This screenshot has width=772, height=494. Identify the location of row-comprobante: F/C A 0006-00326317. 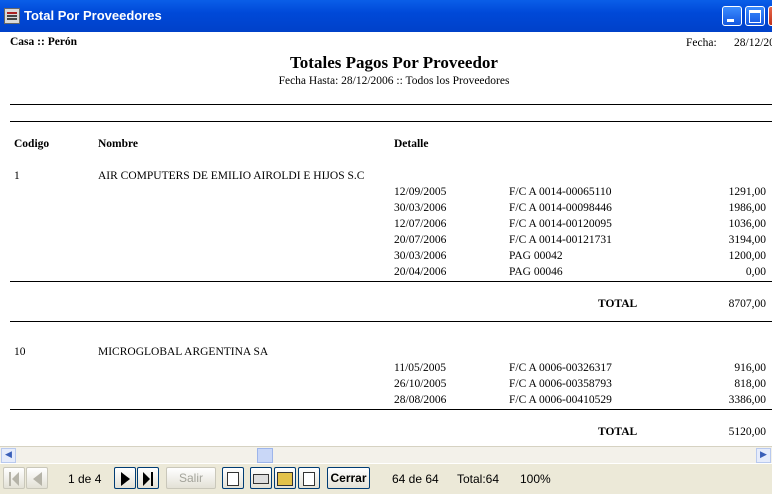
(560, 368).